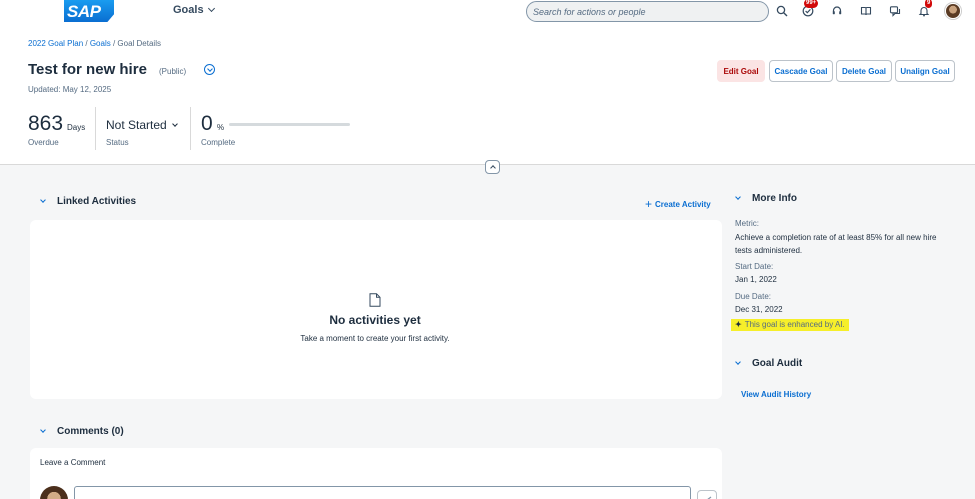 The image size is (975, 499). Describe the element at coordinates (925, 71) in the screenshot. I see `unalign-goal-button: Unalign Goal` at that location.